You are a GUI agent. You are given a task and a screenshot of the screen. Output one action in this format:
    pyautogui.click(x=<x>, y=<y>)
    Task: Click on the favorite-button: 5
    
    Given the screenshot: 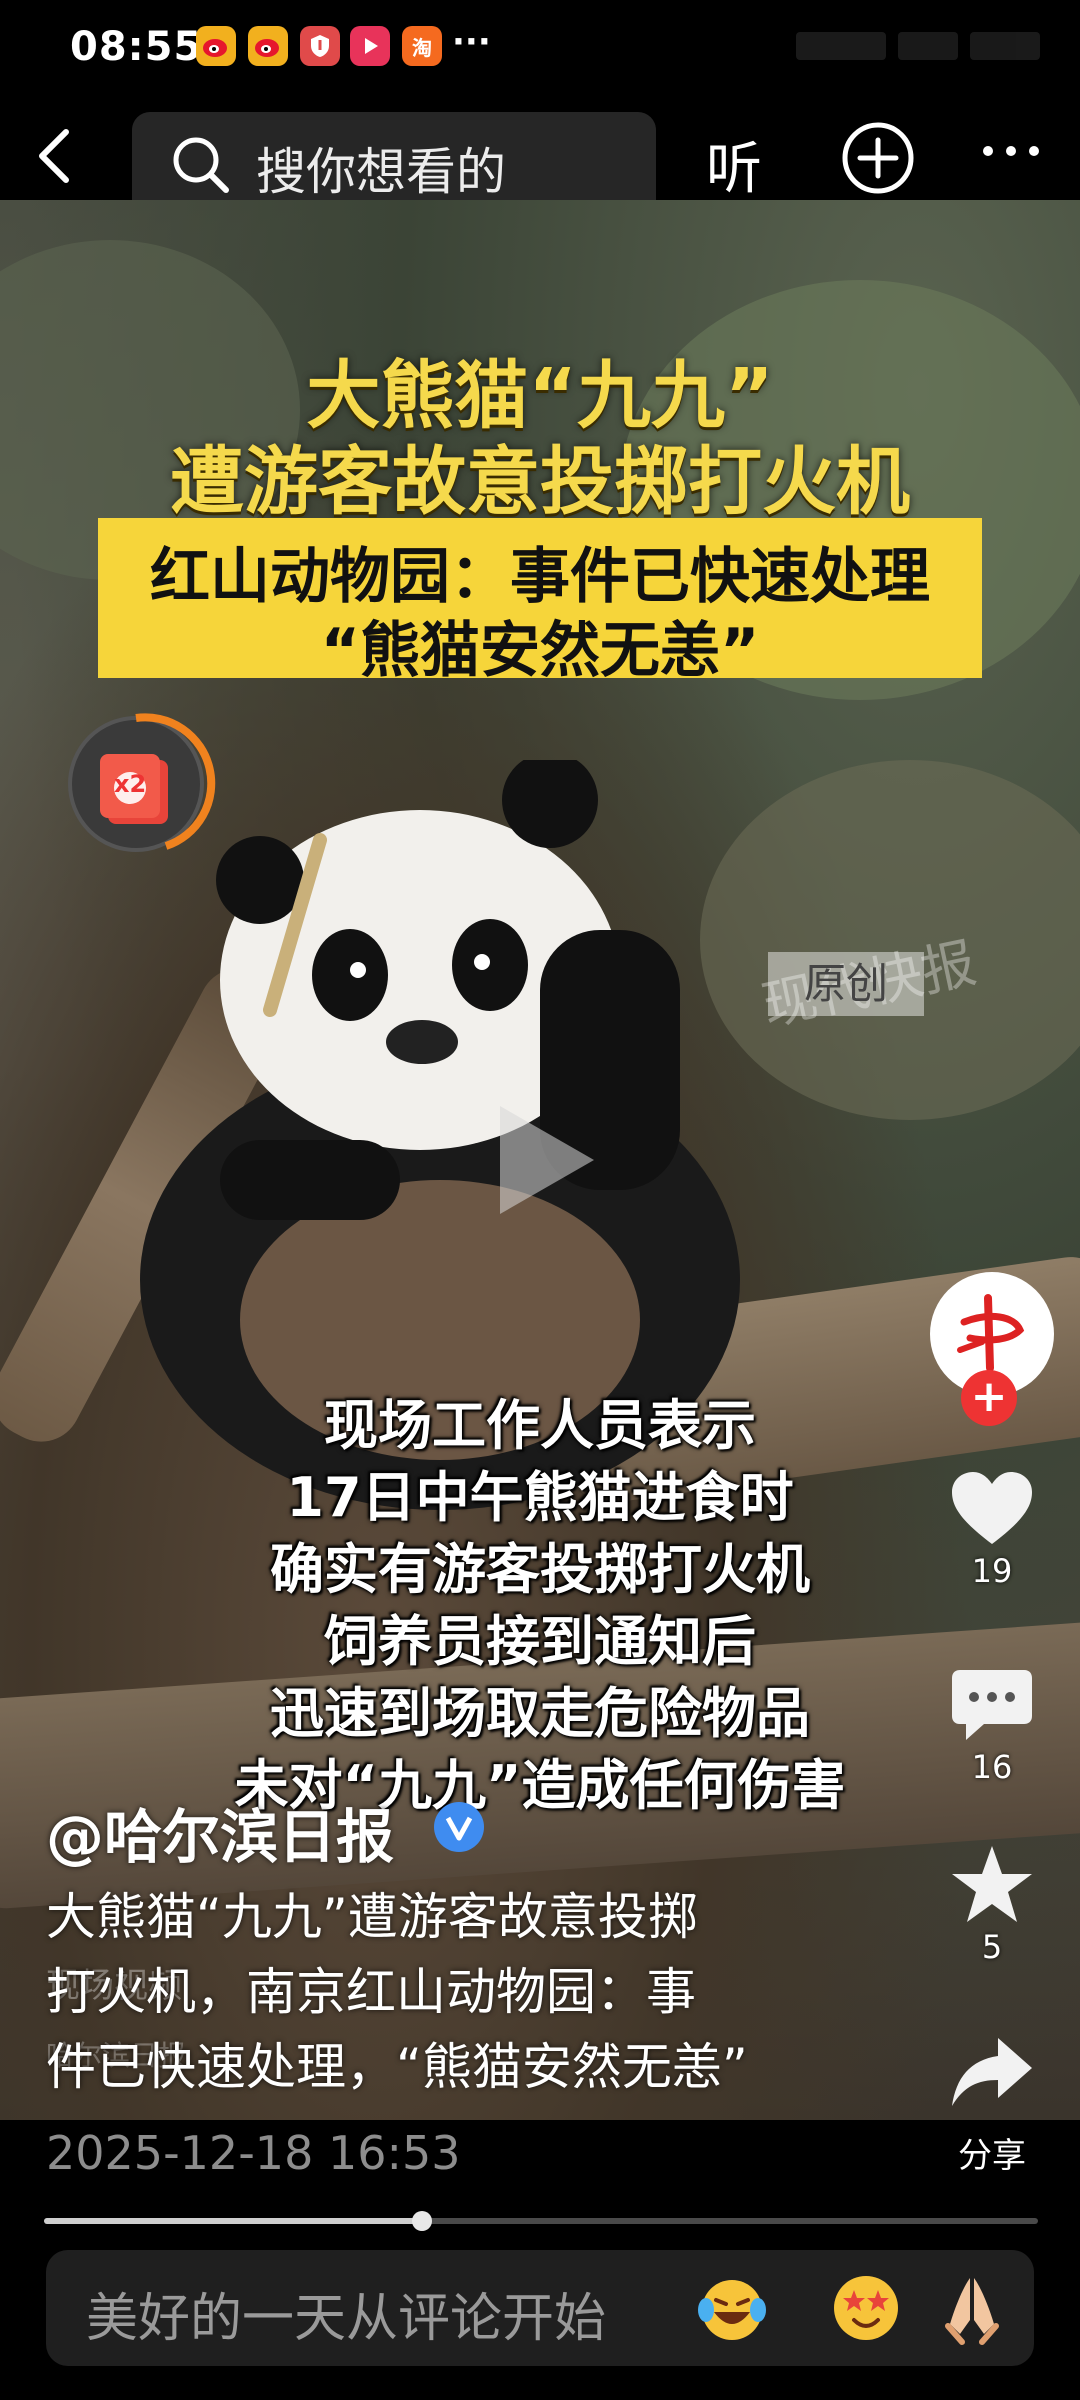 What is the action you would take?
    pyautogui.click(x=992, y=1905)
    